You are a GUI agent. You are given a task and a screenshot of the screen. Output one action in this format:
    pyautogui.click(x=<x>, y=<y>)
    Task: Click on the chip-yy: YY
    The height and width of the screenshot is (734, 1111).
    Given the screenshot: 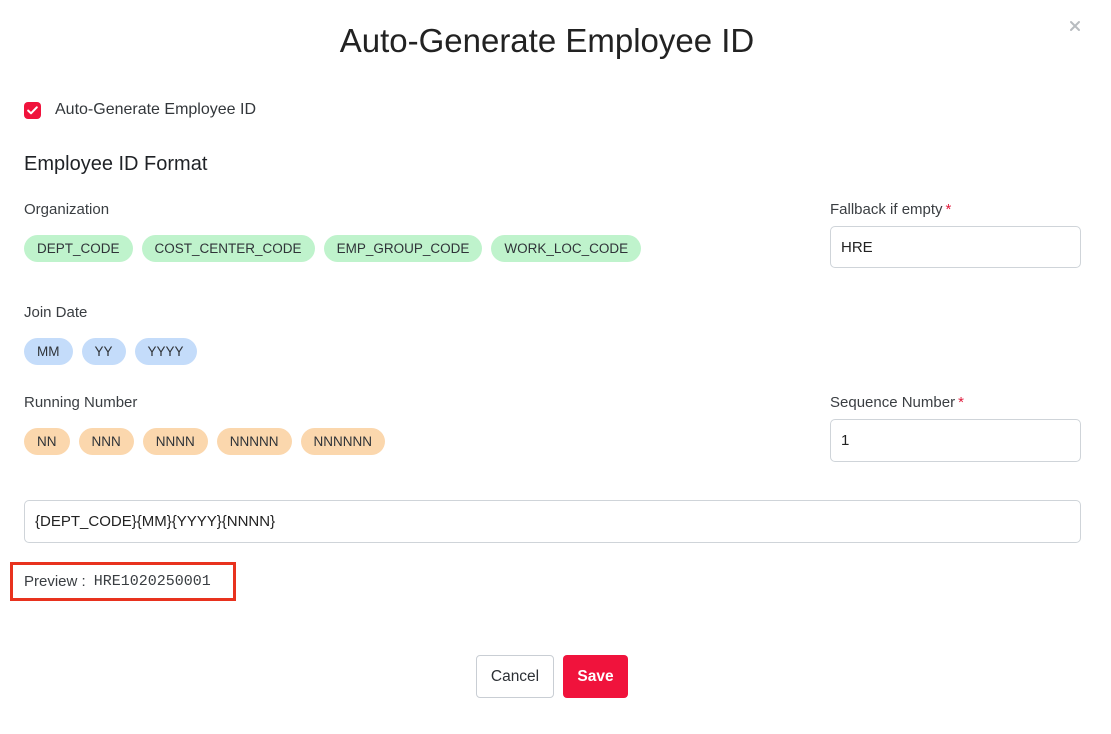 What is the action you would take?
    pyautogui.click(x=103, y=351)
    